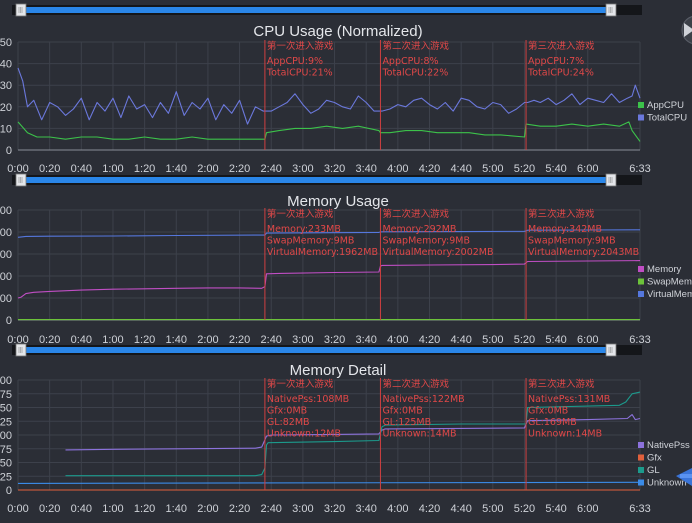  What do you see at coordinates (552, 422) in the screenshot?
I see `event-annotation-text: GL:169MB` at bounding box center [552, 422].